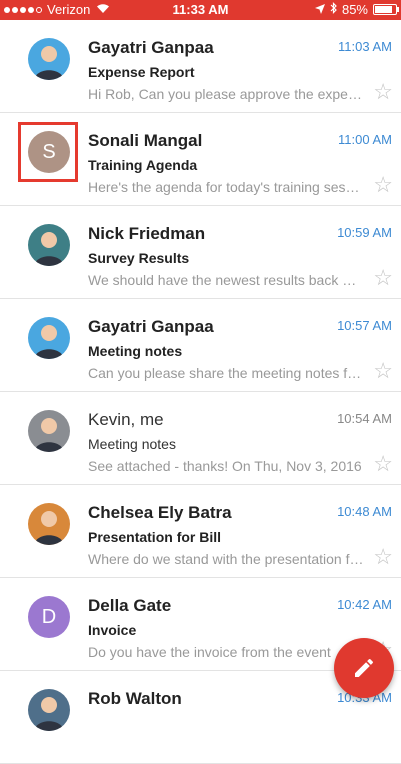 The image size is (401, 764). I want to click on pencil-icon, so click(364, 667).